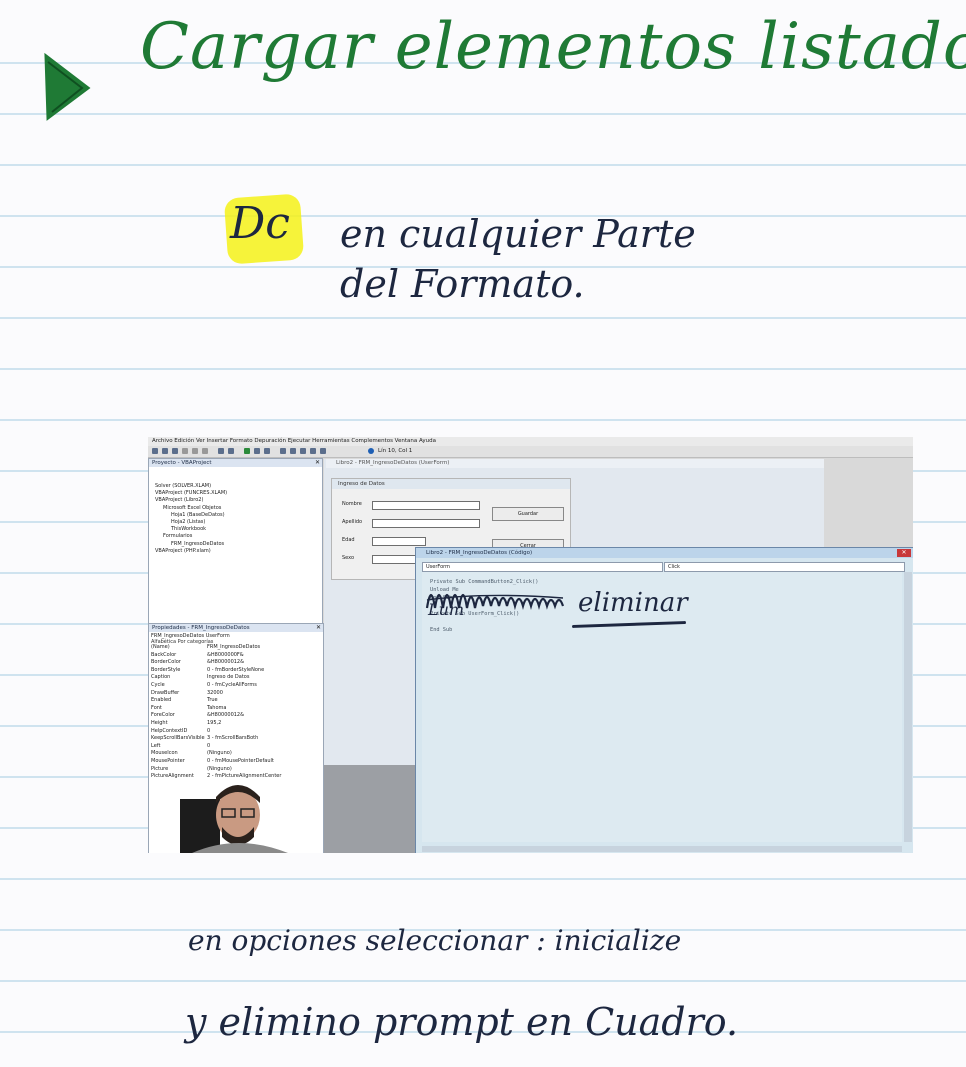 The width and height of the screenshot is (966, 1067). Describe the element at coordinates (235, 671) in the screenshot. I see `property-value: 0 - fmBorderStyleNone` at that location.